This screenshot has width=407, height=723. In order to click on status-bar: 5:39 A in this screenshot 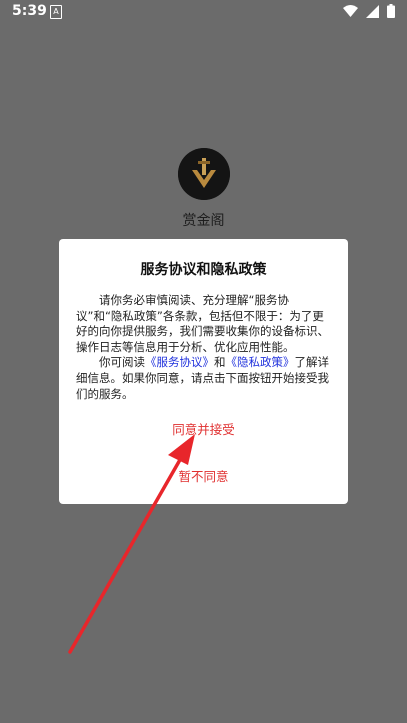, I will do `click(203, 12)`.